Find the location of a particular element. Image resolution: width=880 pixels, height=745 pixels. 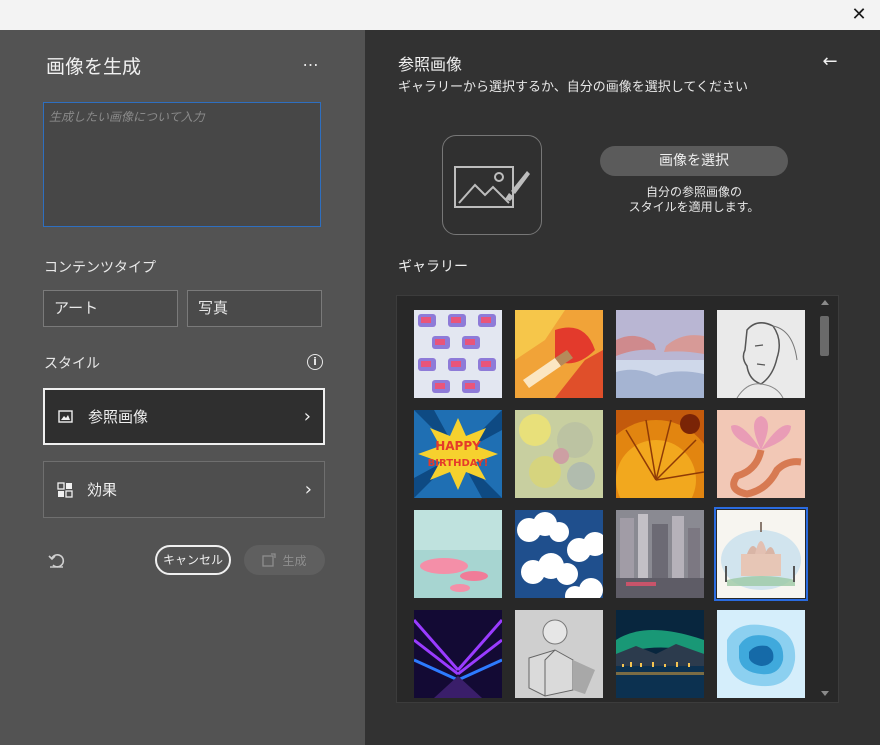

generate-button: 生成 is located at coordinates (284, 560).